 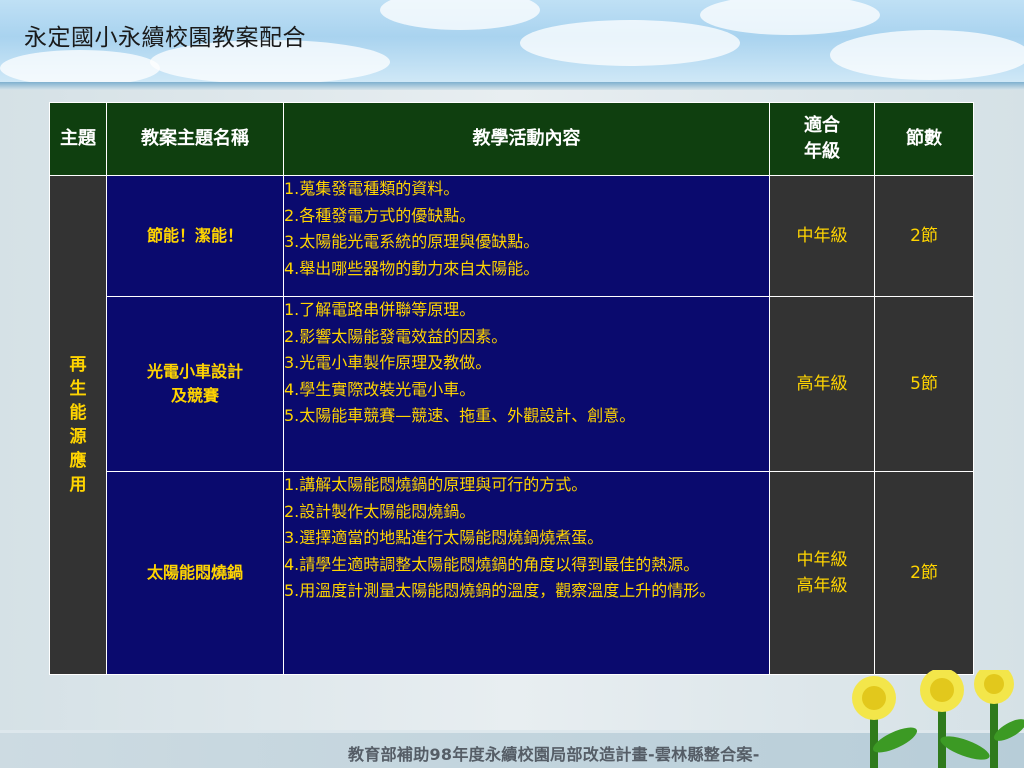 I want to click on activity-item: 4.學生實際改裝光電小車。, so click(x=380, y=389).